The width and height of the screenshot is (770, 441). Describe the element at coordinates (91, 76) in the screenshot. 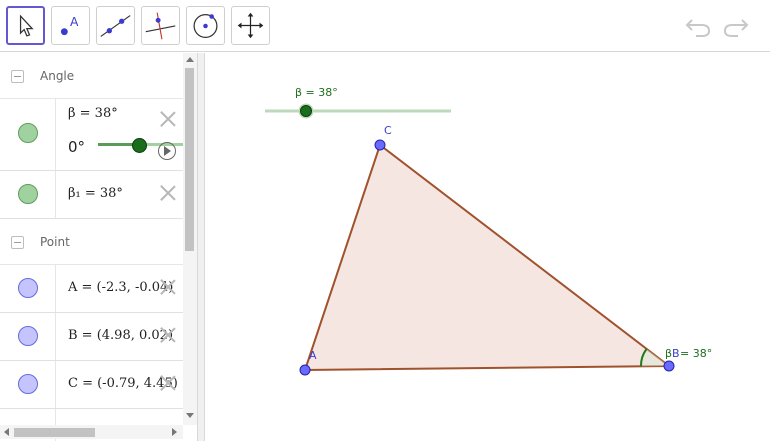

I see `group-header-angle: Angle` at that location.